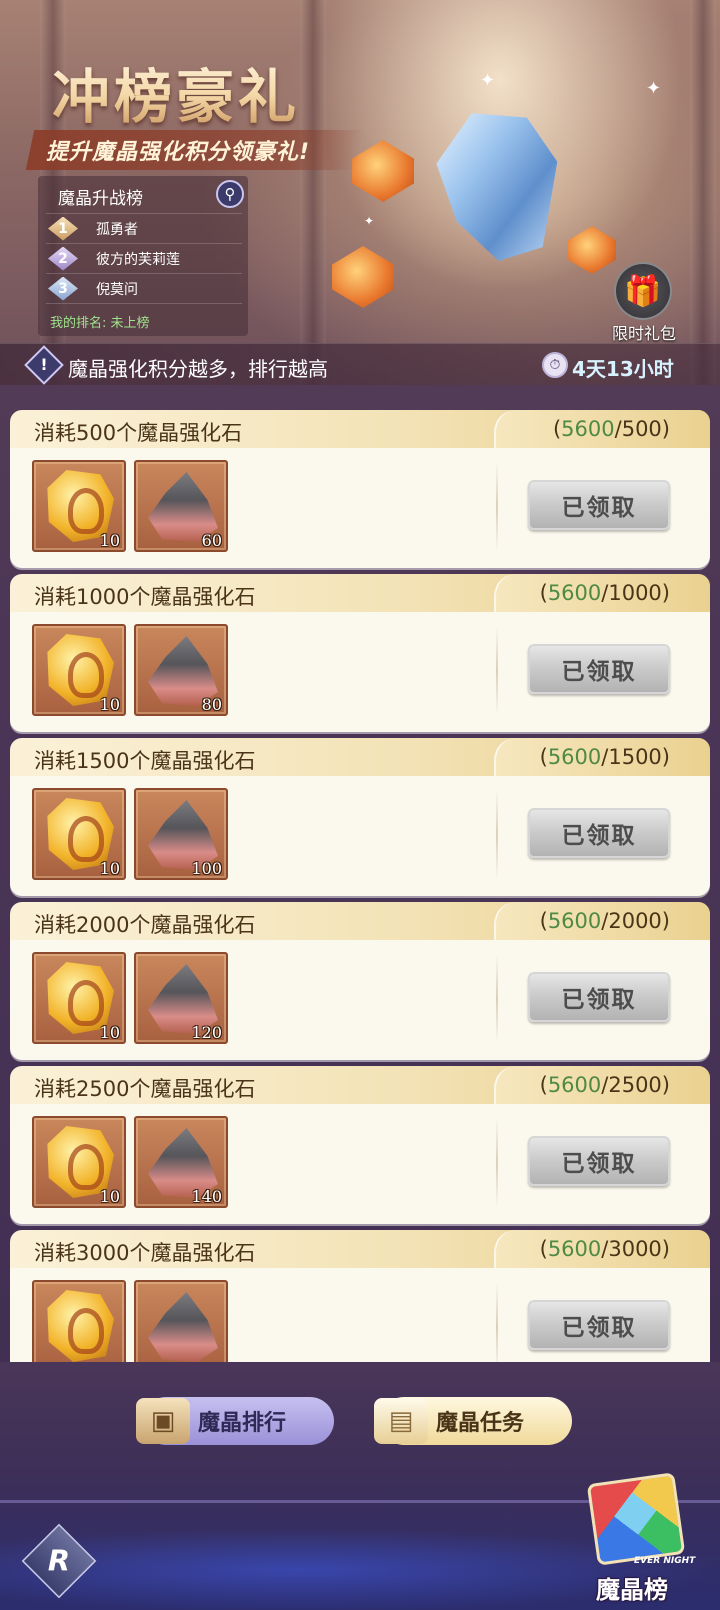 The height and width of the screenshot is (1610, 720). What do you see at coordinates (360, 1164) in the screenshot?
I see `reward-card-body: 10 140 已领取` at bounding box center [360, 1164].